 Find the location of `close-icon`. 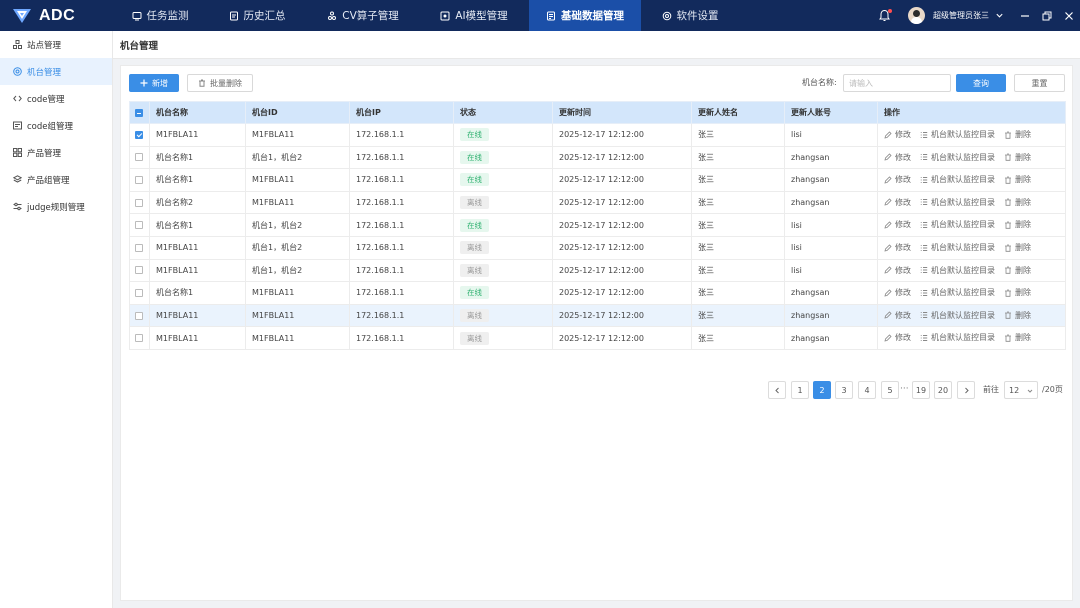

close-icon is located at coordinates (1069, 16).